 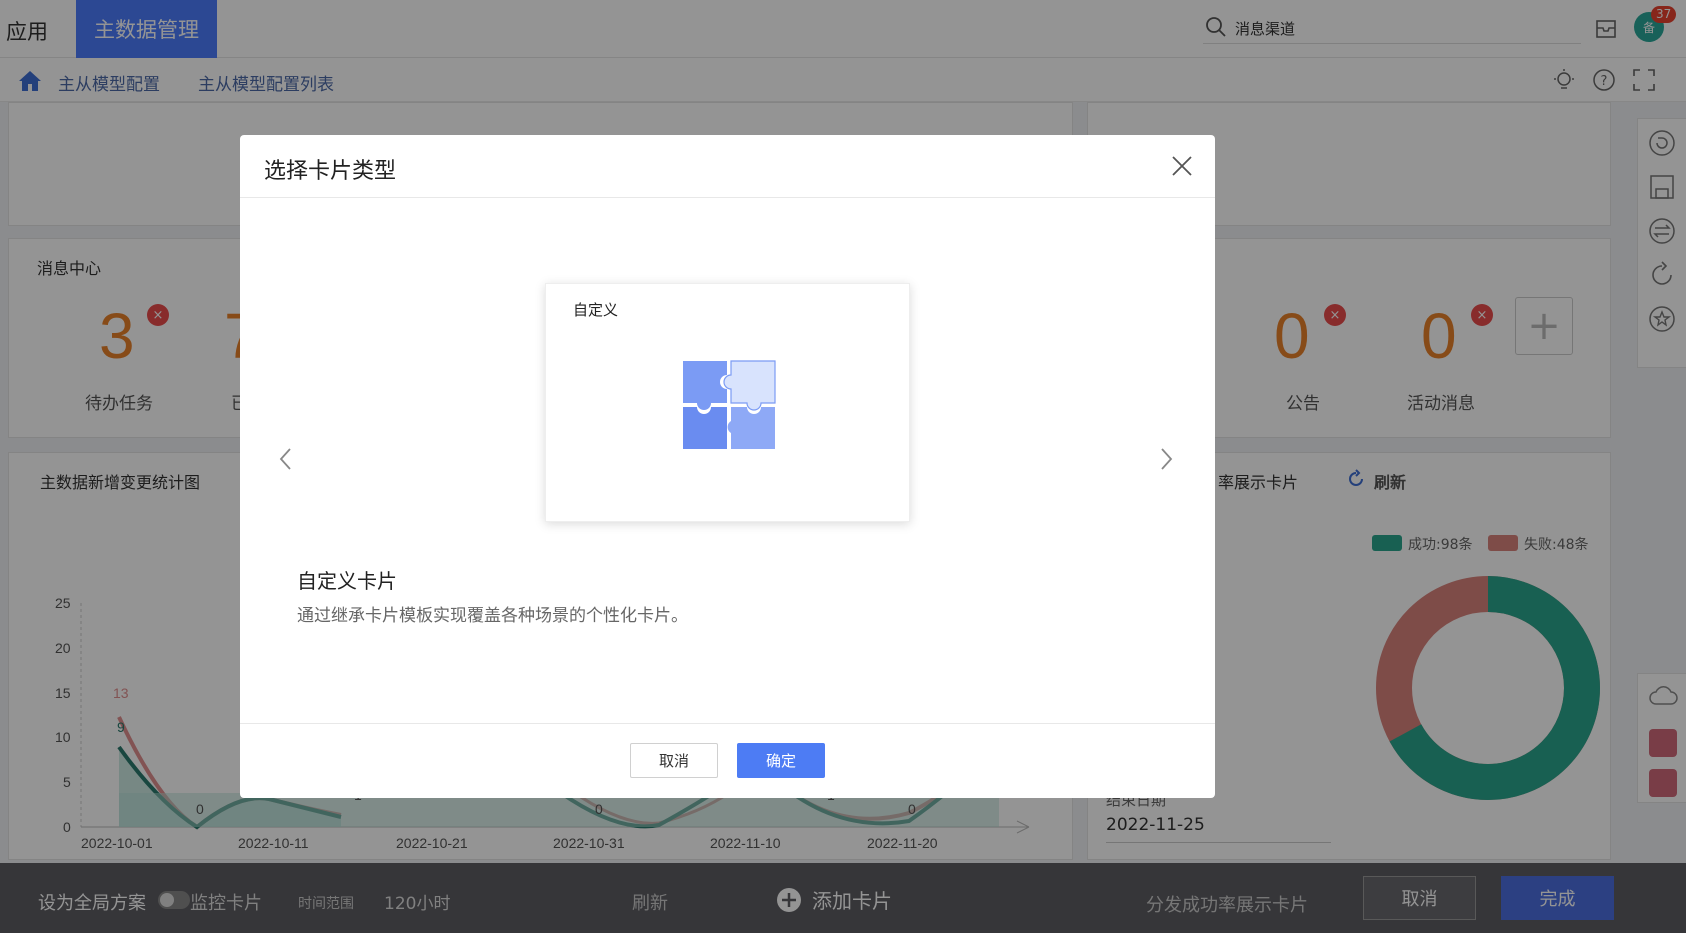 I want to click on card-label: 自定义, so click(x=596, y=310).